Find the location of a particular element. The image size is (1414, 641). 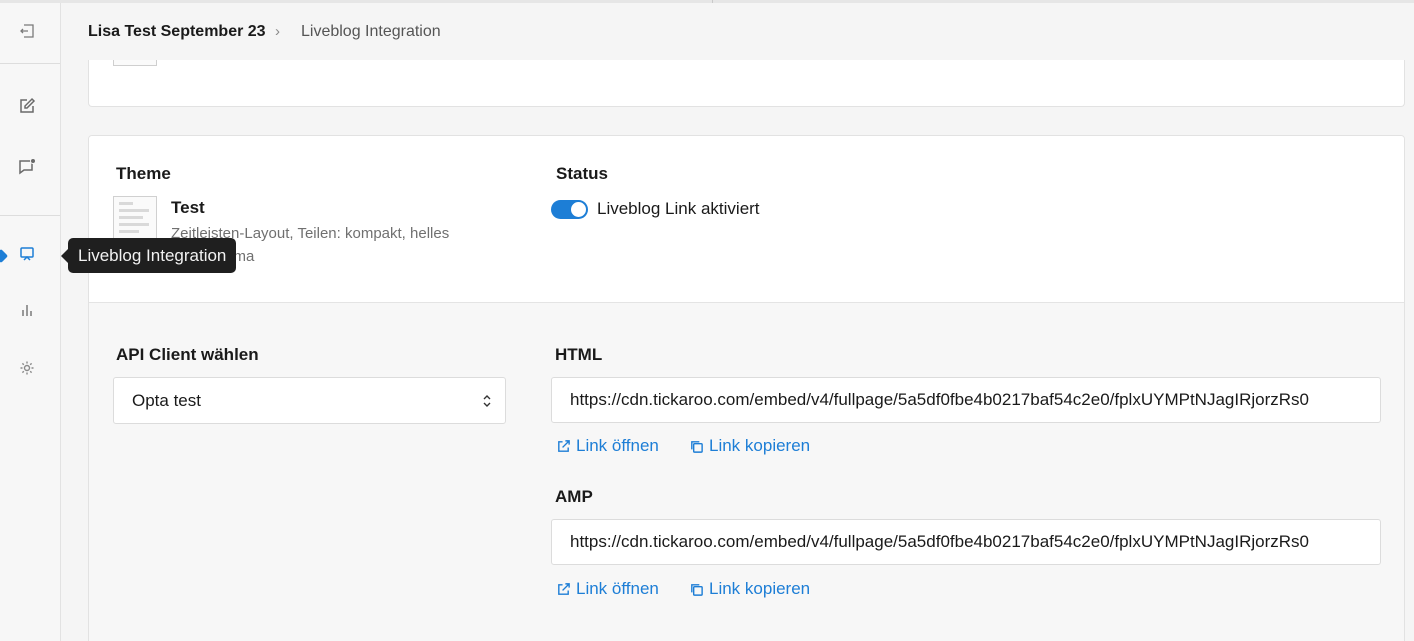

bar-chart-icon is located at coordinates (27, 310).